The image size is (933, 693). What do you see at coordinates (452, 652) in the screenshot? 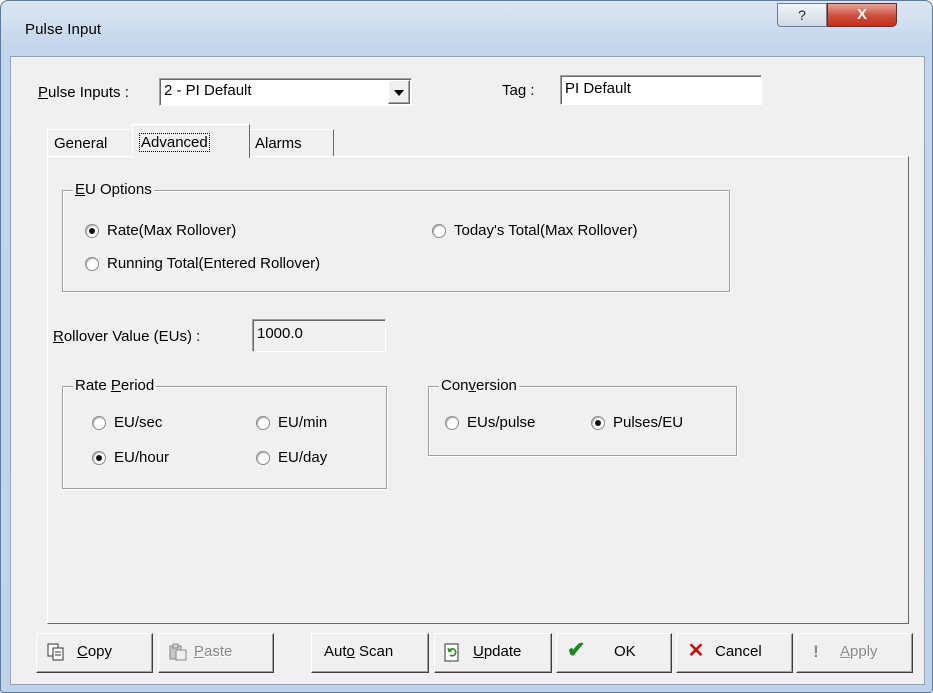
I see `refresh-icon` at bounding box center [452, 652].